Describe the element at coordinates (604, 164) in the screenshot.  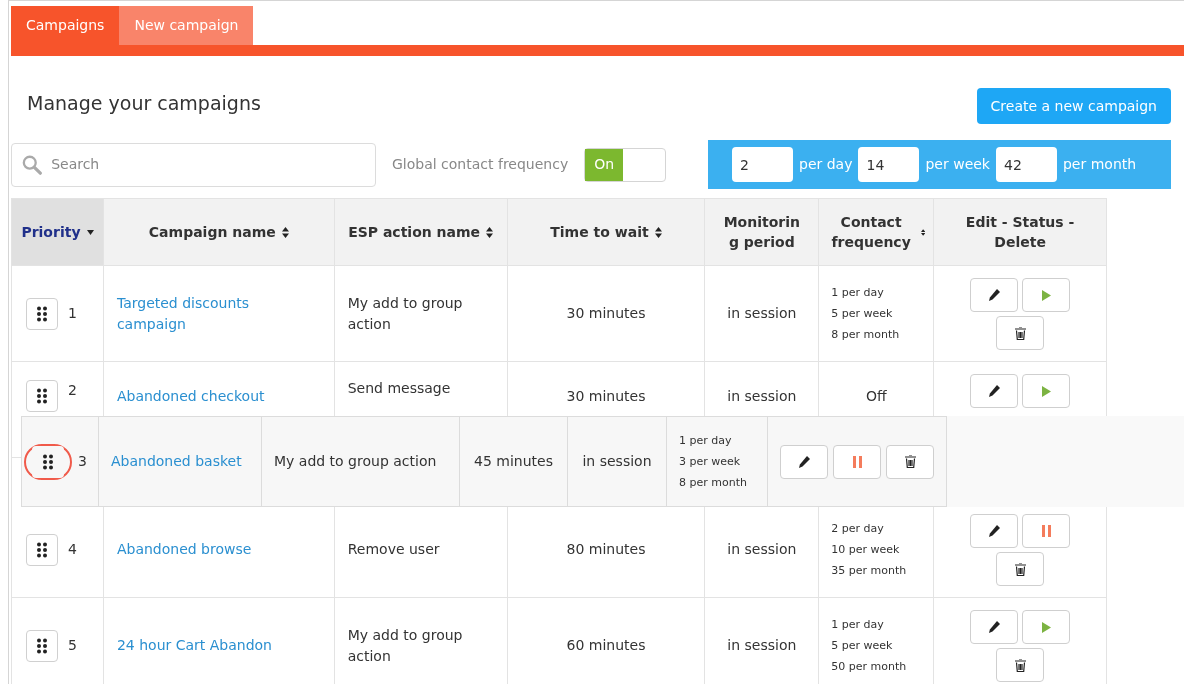
I see `toggle-knob: On` at that location.